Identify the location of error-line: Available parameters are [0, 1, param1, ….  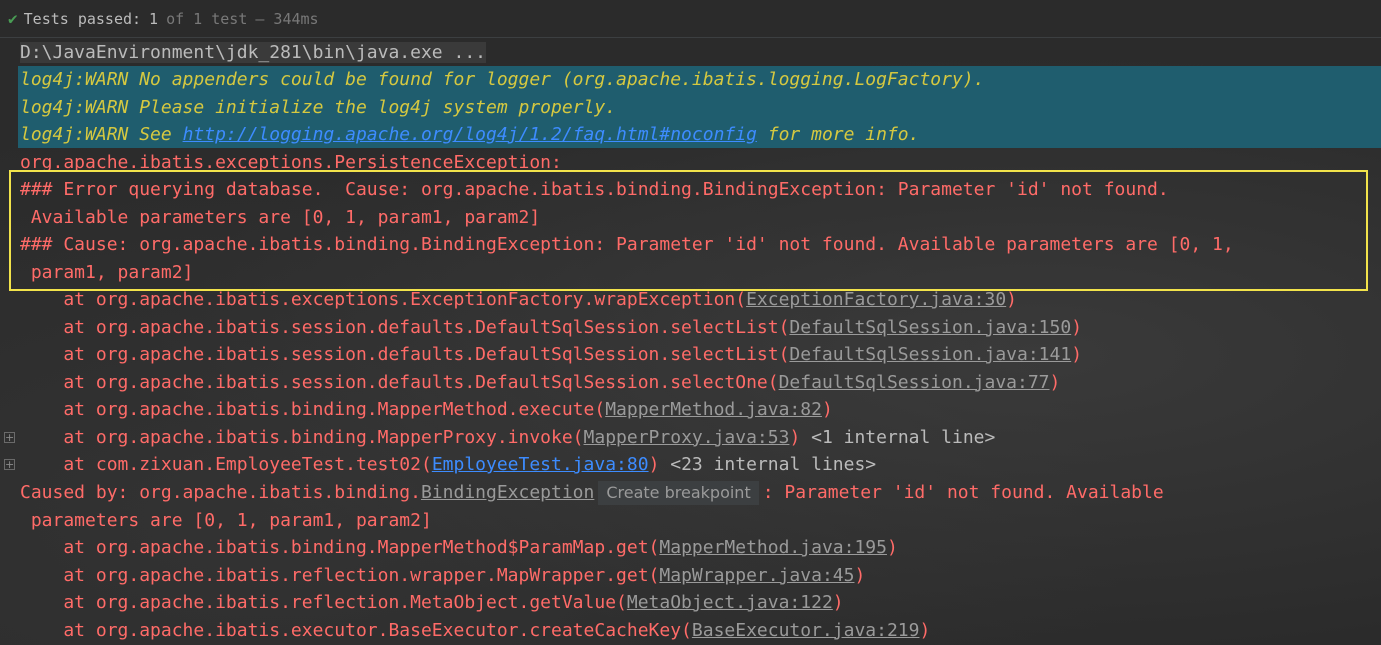
(280, 217).